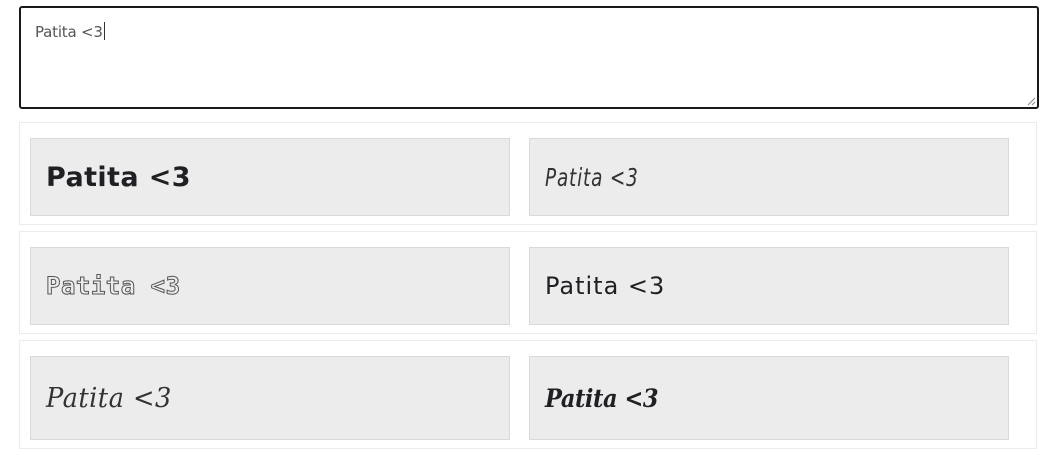  What do you see at coordinates (1031, 101) in the screenshot?
I see `resize-grip-icon` at bounding box center [1031, 101].